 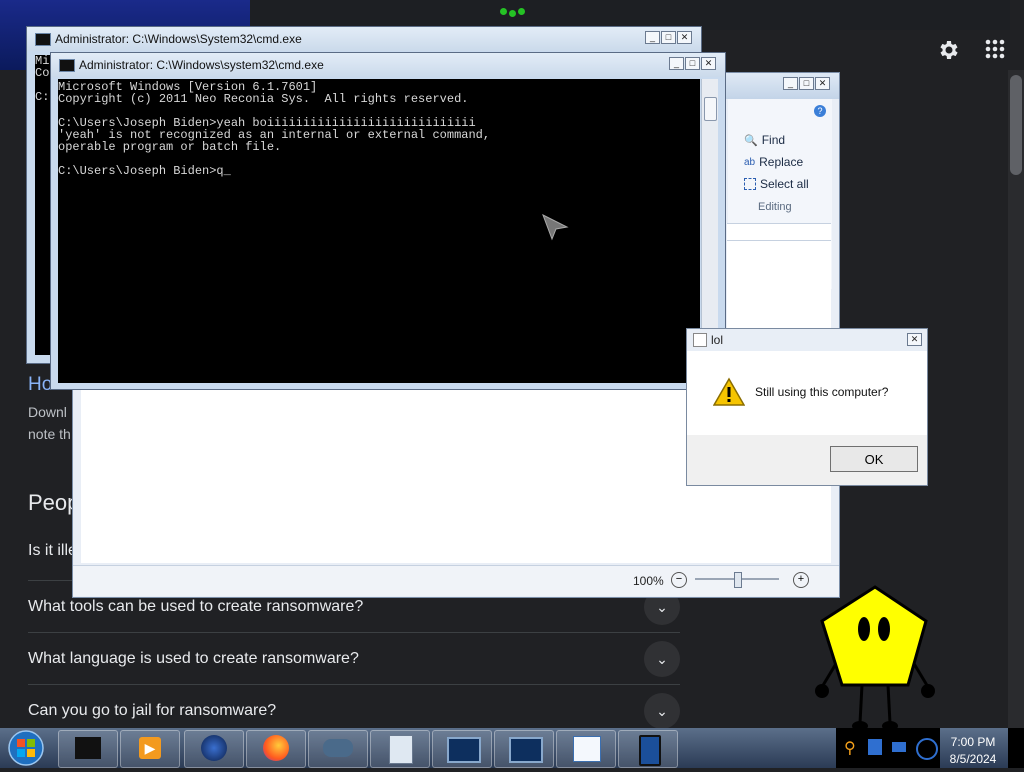 I want to click on search-icon: ⚲, so click(x=850, y=748).